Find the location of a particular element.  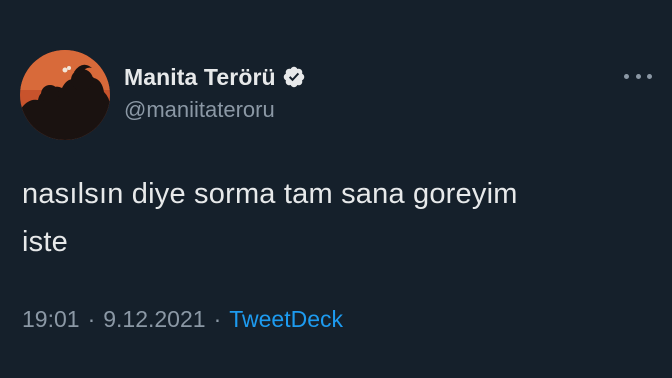

tweet-meta: 19:01 · 9.12.2021 · TweetDeck is located at coordinates (182, 319).